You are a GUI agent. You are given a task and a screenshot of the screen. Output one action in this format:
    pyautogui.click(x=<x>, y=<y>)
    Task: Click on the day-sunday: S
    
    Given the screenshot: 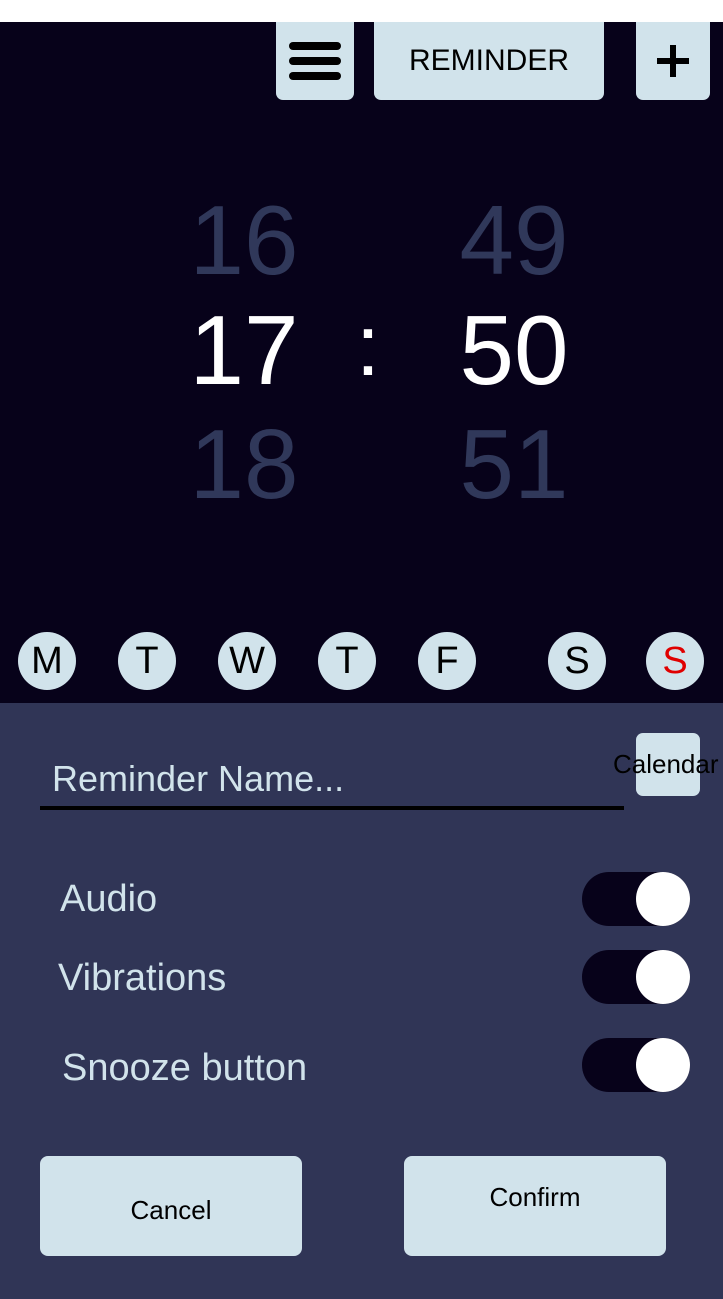 What is the action you would take?
    pyautogui.click(x=675, y=661)
    